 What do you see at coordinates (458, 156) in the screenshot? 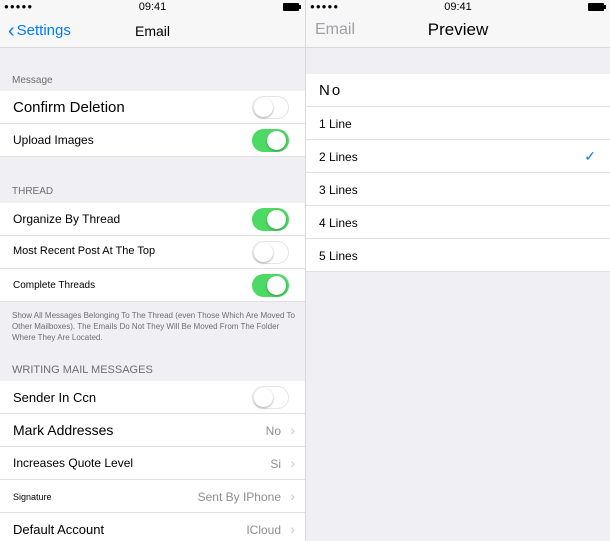
I see `option-2-lines: 2 Lines ✓` at bounding box center [458, 156].